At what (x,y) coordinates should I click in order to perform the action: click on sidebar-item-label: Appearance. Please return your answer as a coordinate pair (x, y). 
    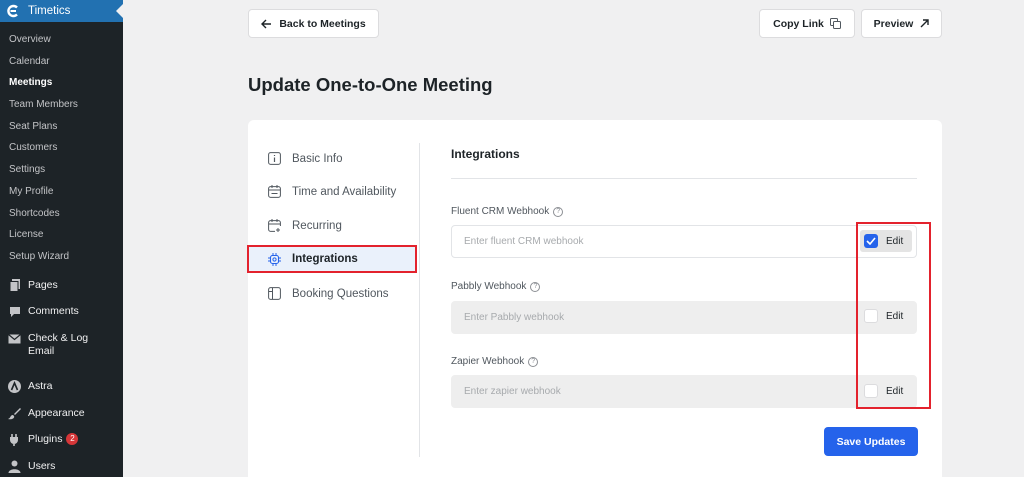
    Looking at the image, I should click on (56, 413).